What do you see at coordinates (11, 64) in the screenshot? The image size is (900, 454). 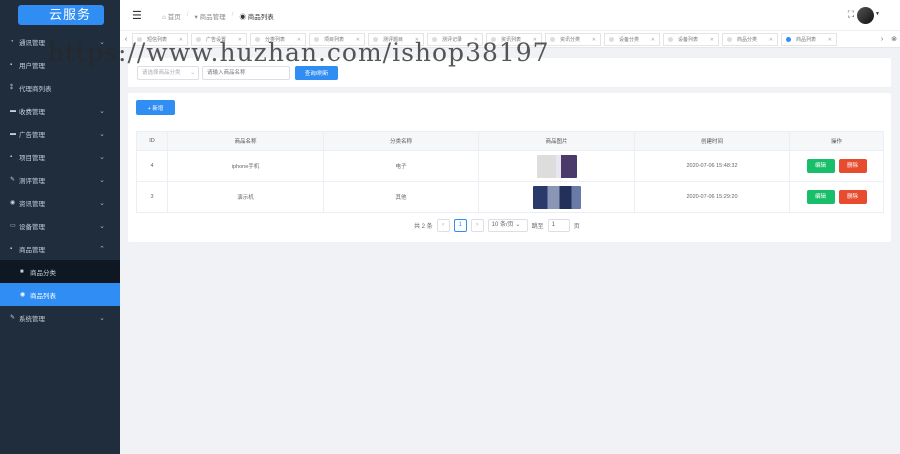 I see `user-icon: ▪` at bounding box center [11, 64].